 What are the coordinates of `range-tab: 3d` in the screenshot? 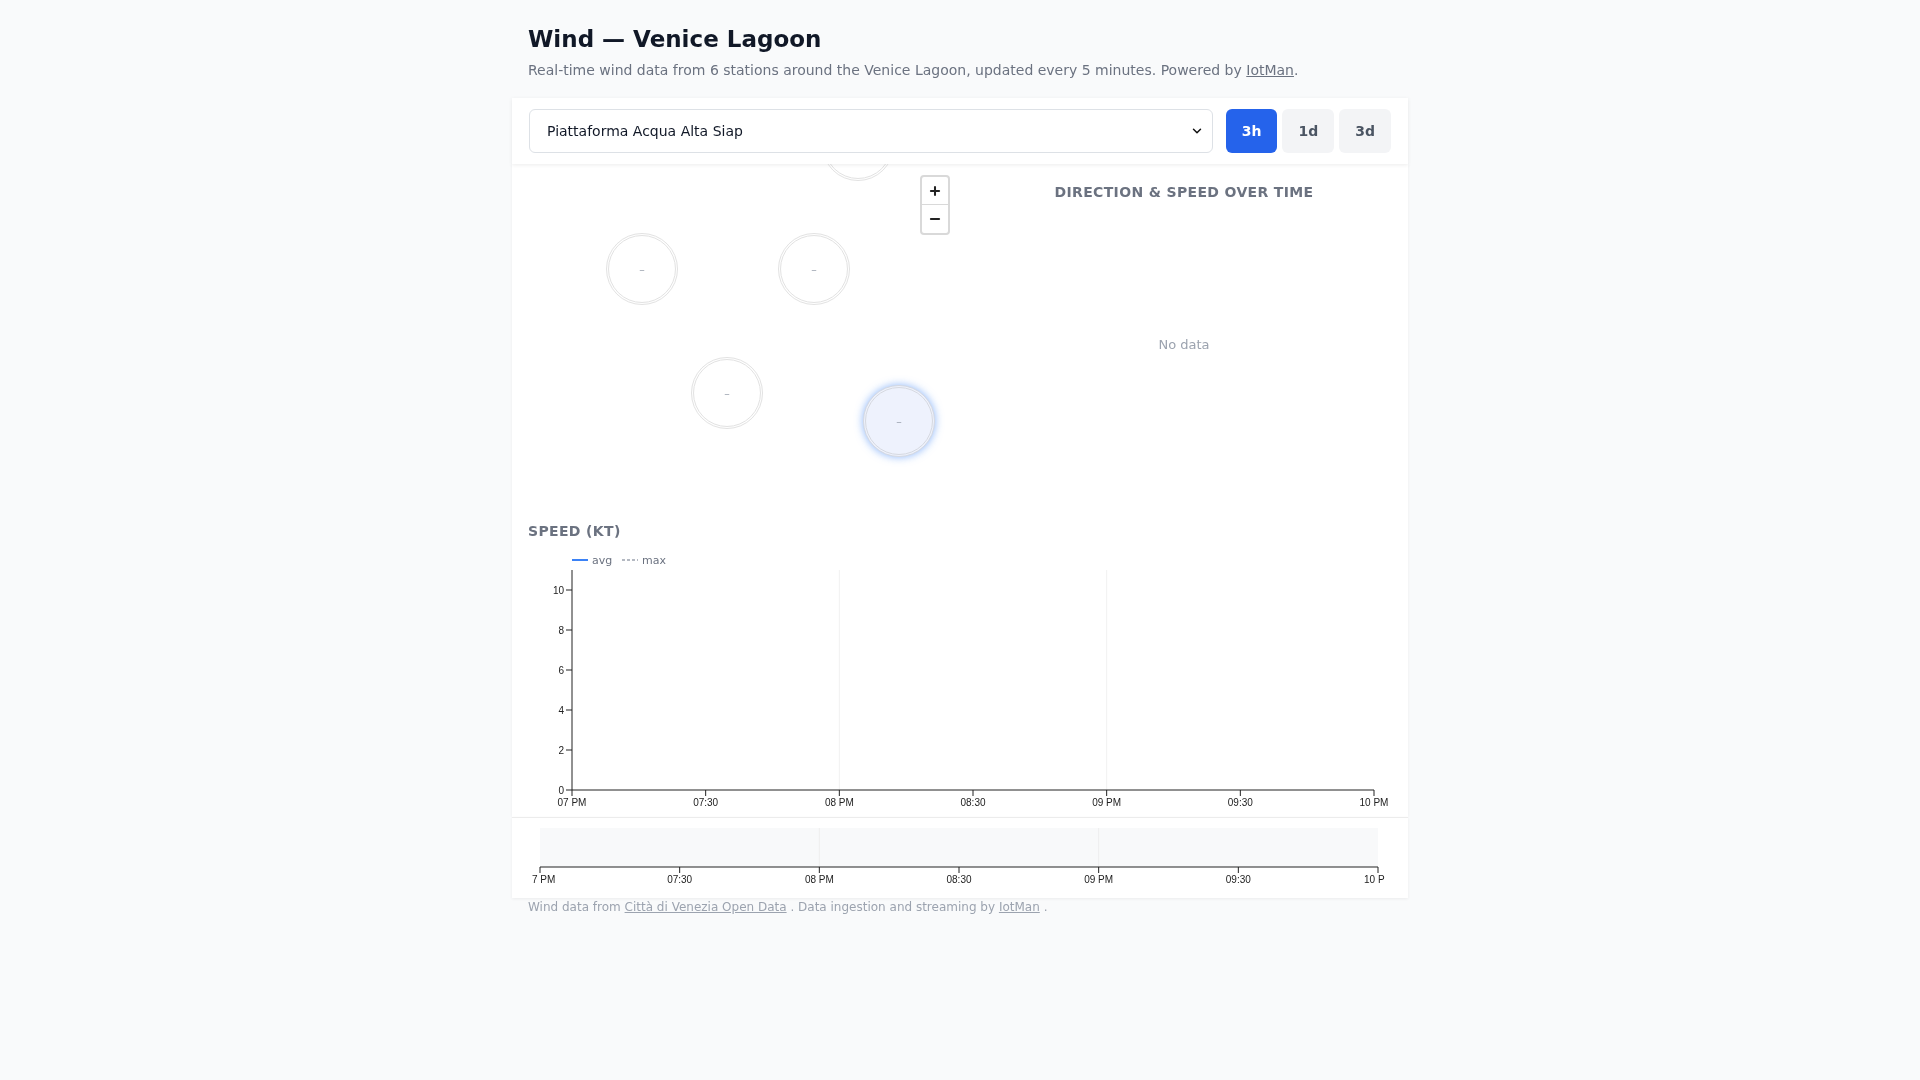 It's located at (1365, 131).